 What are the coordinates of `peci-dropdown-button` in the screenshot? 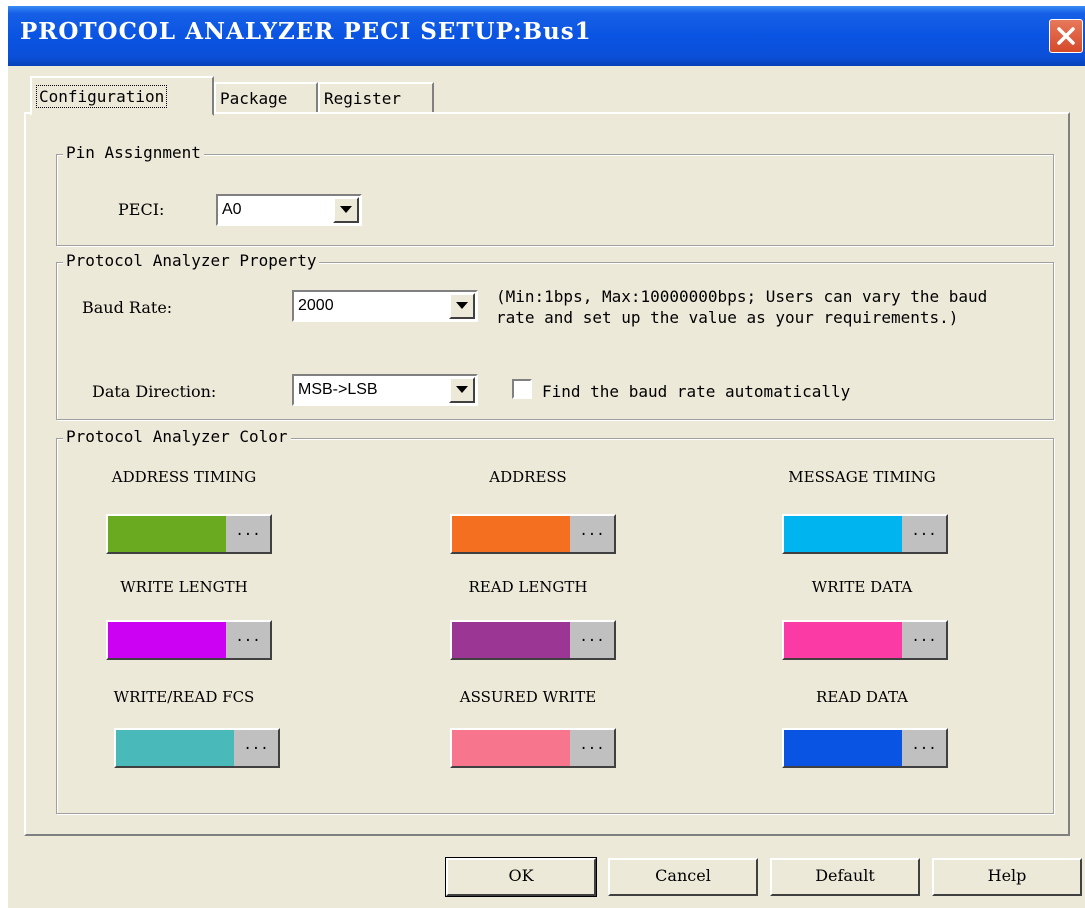 It's located at (346, 210).